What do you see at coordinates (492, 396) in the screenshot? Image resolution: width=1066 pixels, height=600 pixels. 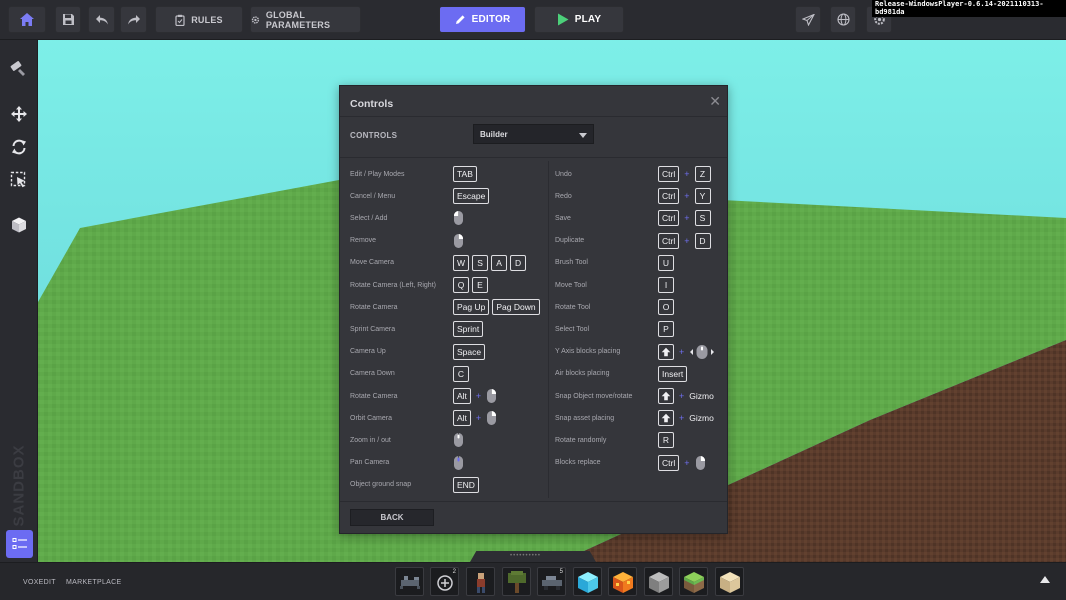 I see `mouse-right-icon` at bounding box center [492, 396].